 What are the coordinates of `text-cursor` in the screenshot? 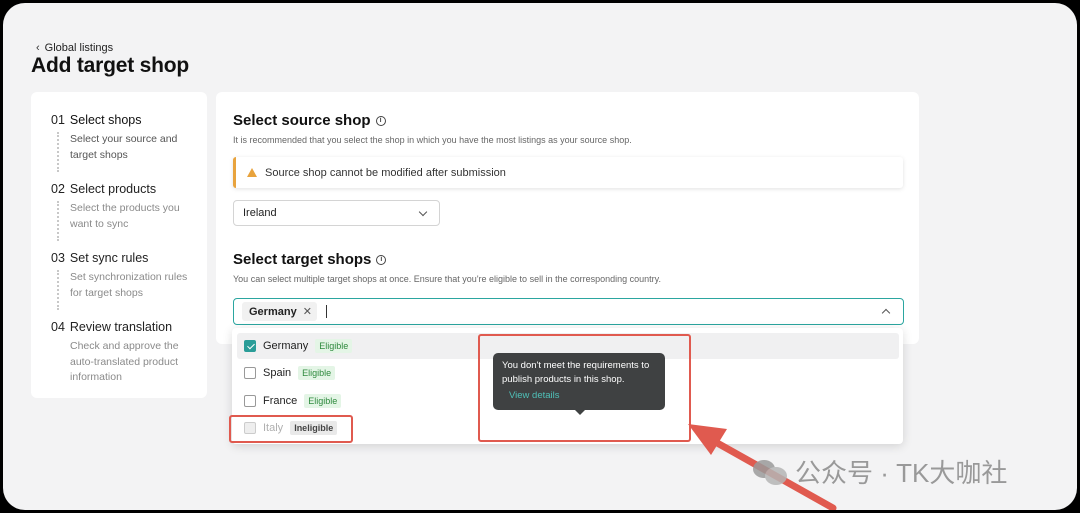 It's located at (326, 311).